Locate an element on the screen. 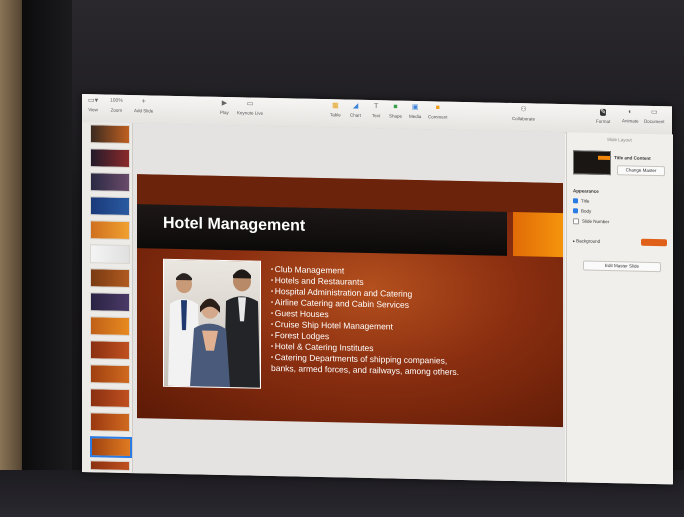  collaborate-icon: ⚇ is located at coordinates (523, 110).